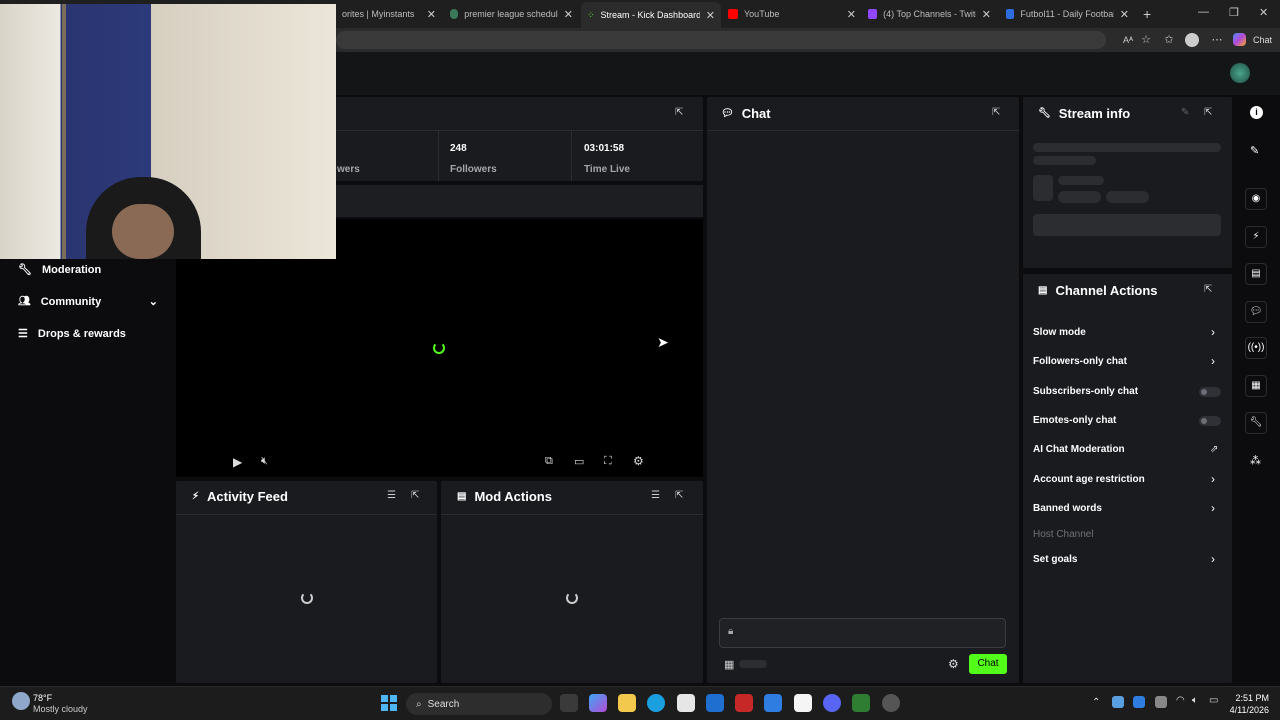  Describe the element at coordinates (572, 514) in the screenshot. I see `divider` at that location.